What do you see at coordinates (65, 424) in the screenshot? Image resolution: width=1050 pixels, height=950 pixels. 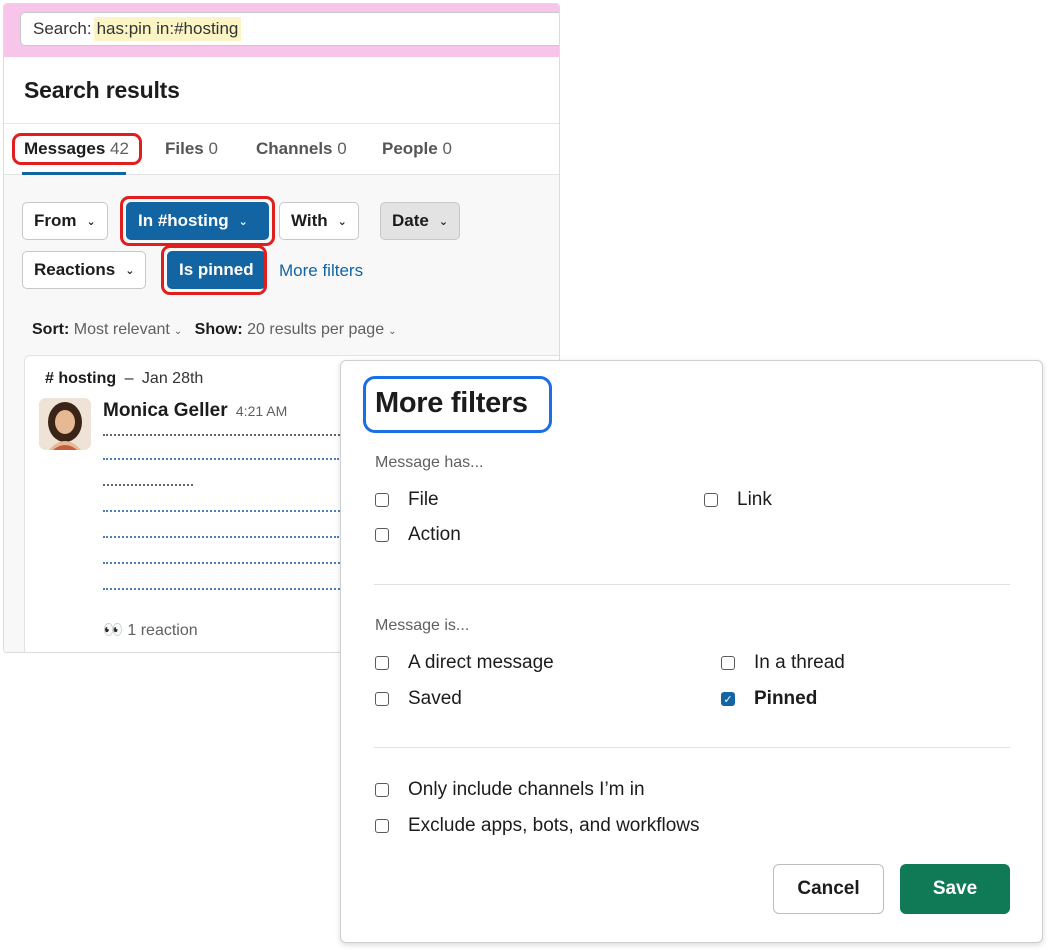 I see `avatar` at bounding box center [65, 424].